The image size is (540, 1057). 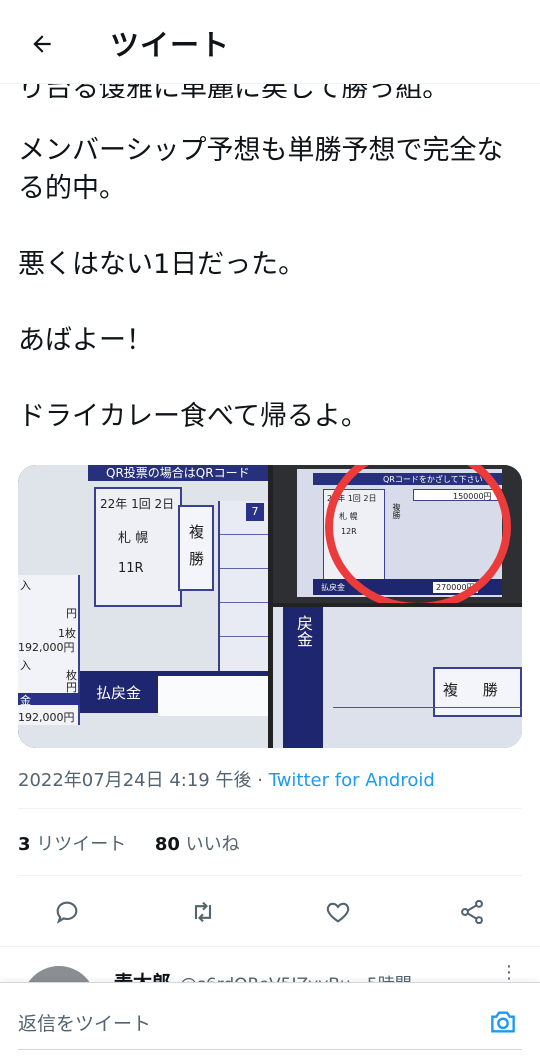 What do you see at coordinates (196, 548) in the screenshot?
I see `photo-bet-type: 複勝` at bounding box center [196, 548].